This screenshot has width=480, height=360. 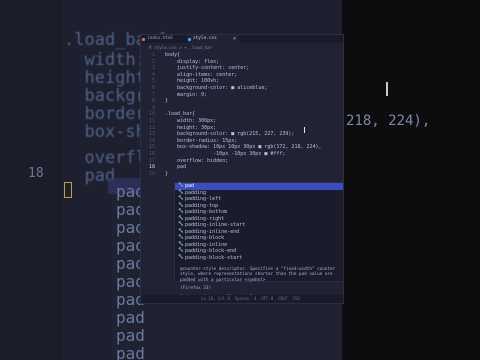 What do you see at coordinates (160, 38) in the screenshot?
I see `tab-label: index.html` at bounding box center [160, 38].